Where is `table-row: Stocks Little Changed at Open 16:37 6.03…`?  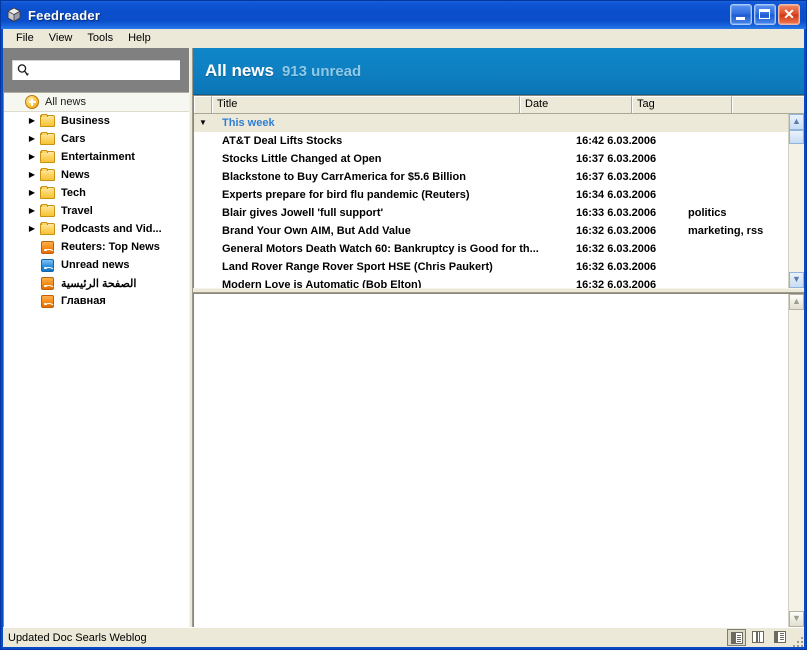 table-row: Stocks Little Changed at Open 16:37 6.03… is located at coordinates (491, 159).